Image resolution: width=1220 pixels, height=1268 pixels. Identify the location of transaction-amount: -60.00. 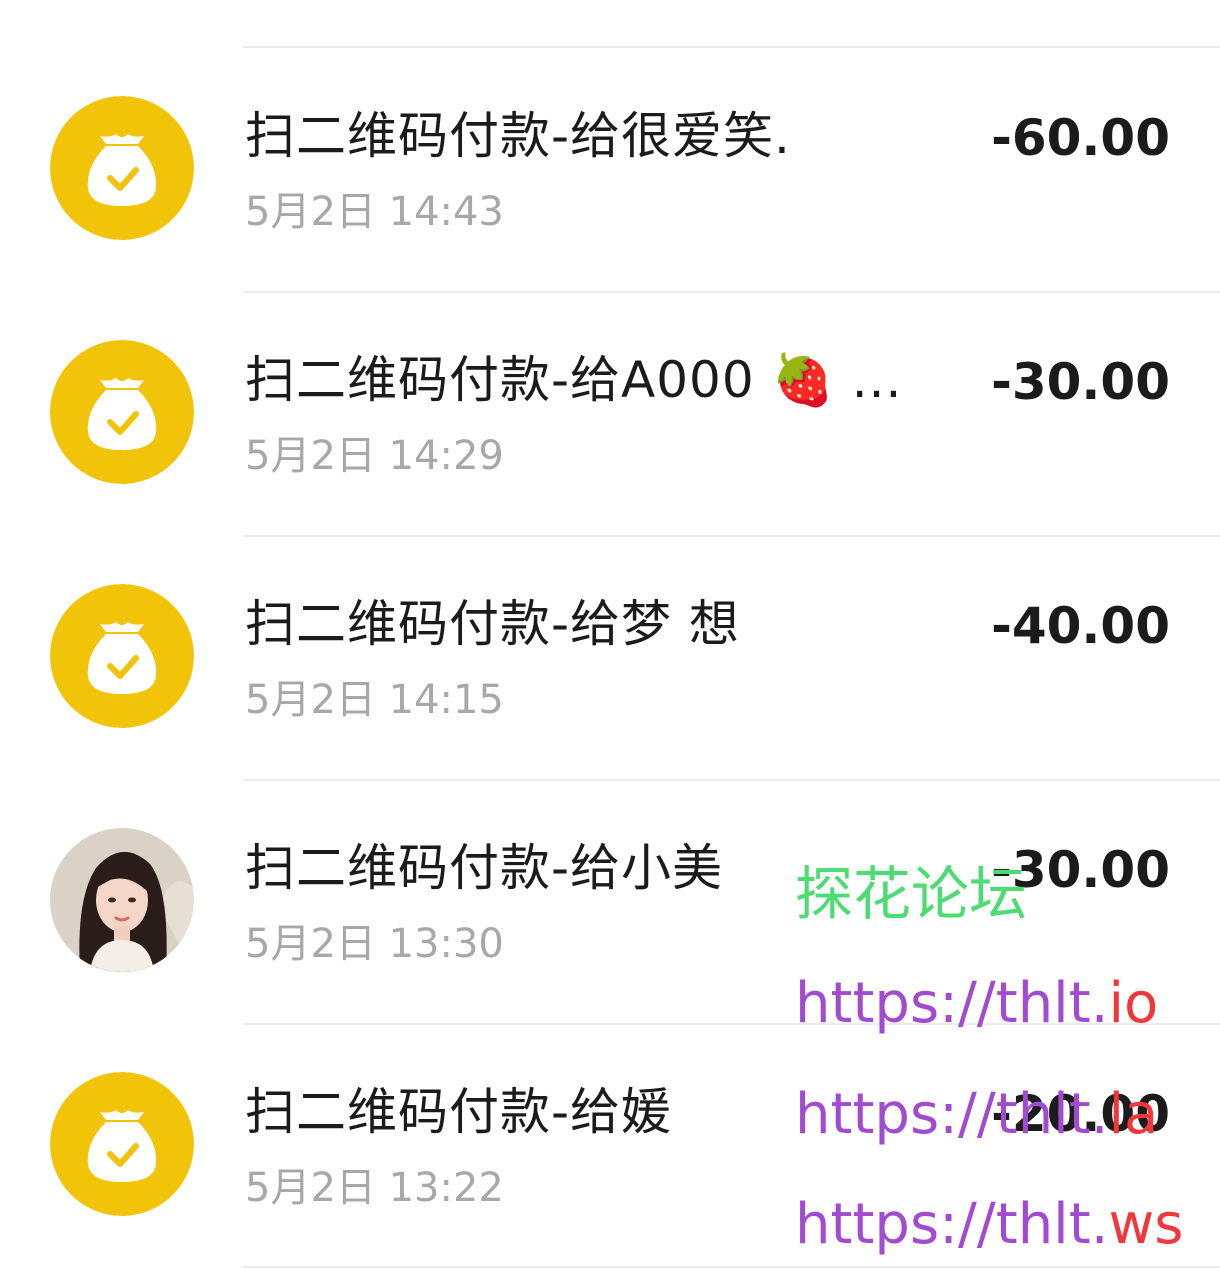
(1080, 138).